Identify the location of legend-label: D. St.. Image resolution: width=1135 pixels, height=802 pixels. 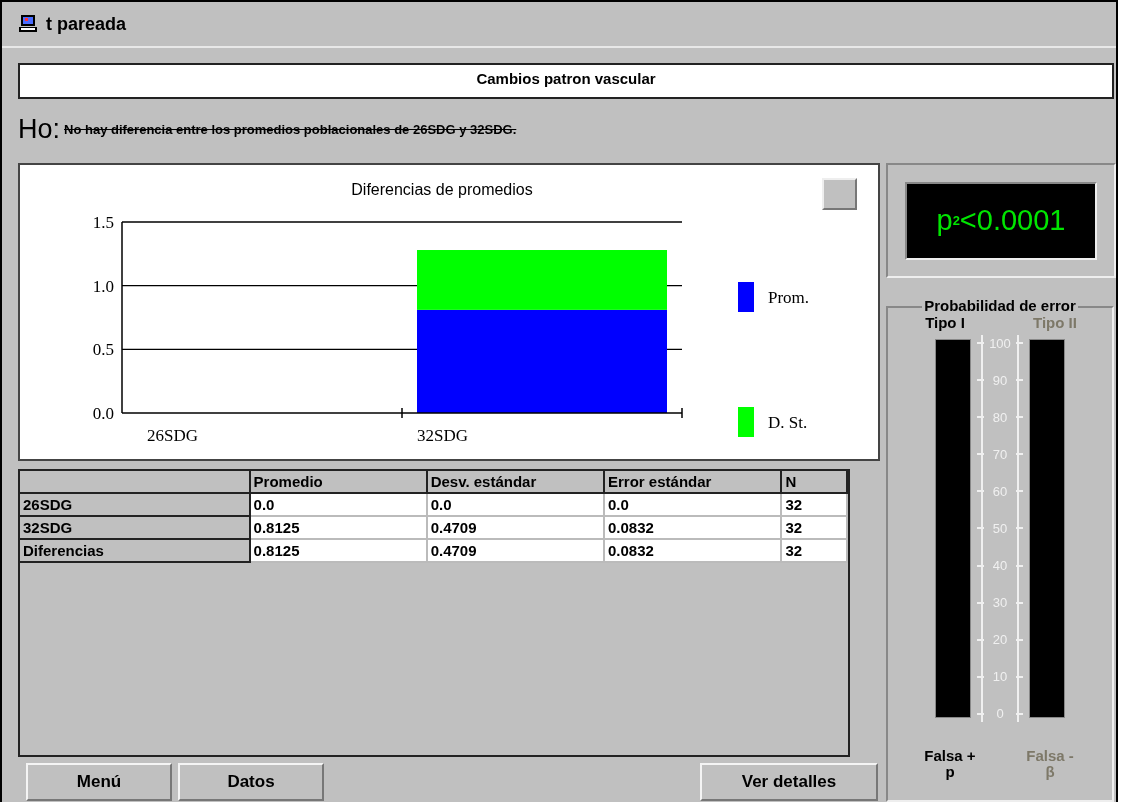
(788, 422).